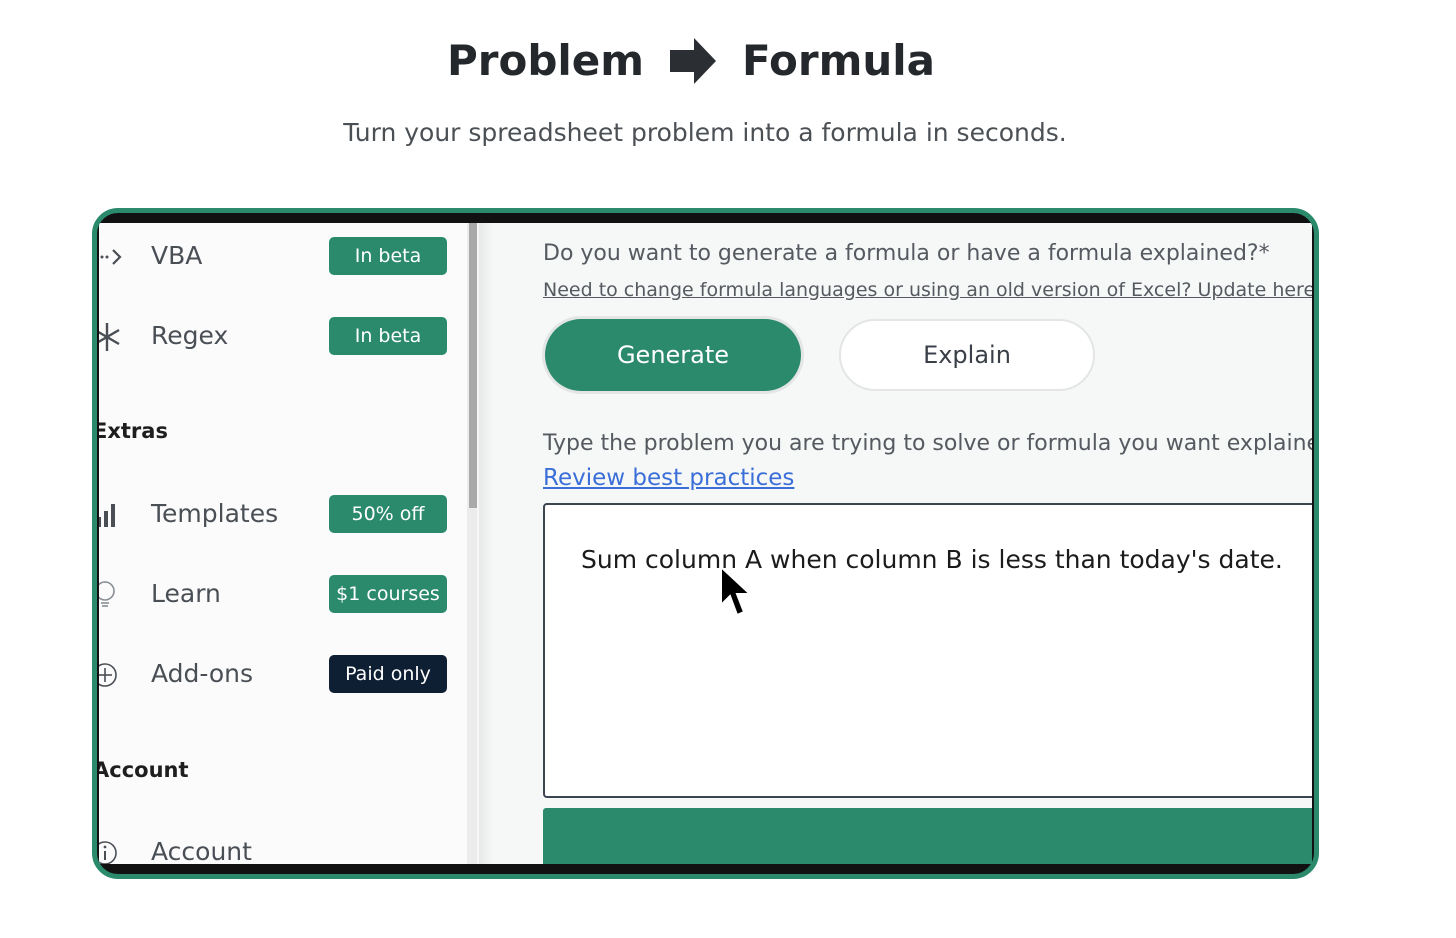 Image resolution: width=1456 pixels, height=938 pixels. Describe the element at coordinates (486, 543) in the screenshot. I see `sidebar-shadow` at that location.